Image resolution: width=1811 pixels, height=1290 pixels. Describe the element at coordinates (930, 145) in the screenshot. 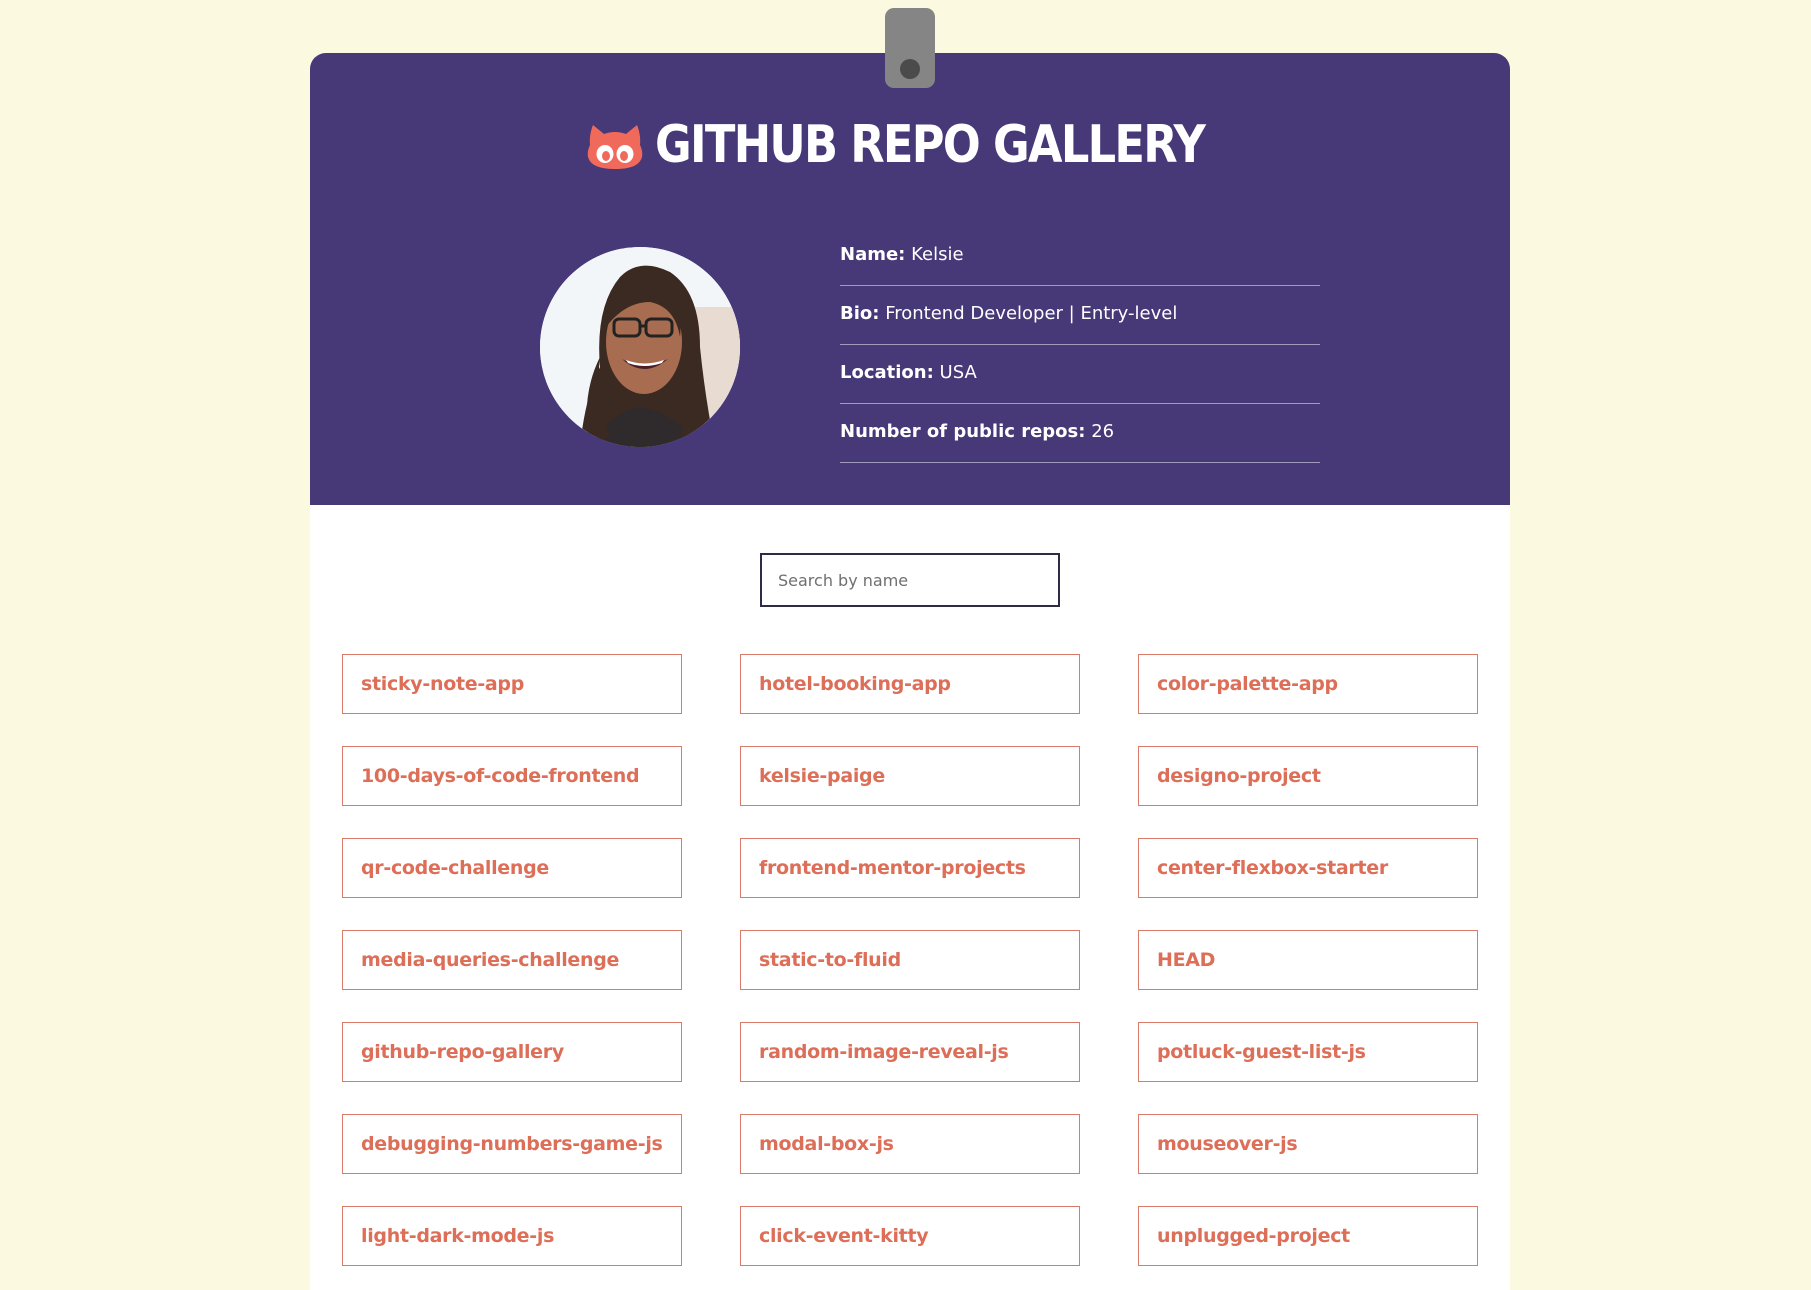

I see `page-title: GITHUB REPO GALLERY` at that location.